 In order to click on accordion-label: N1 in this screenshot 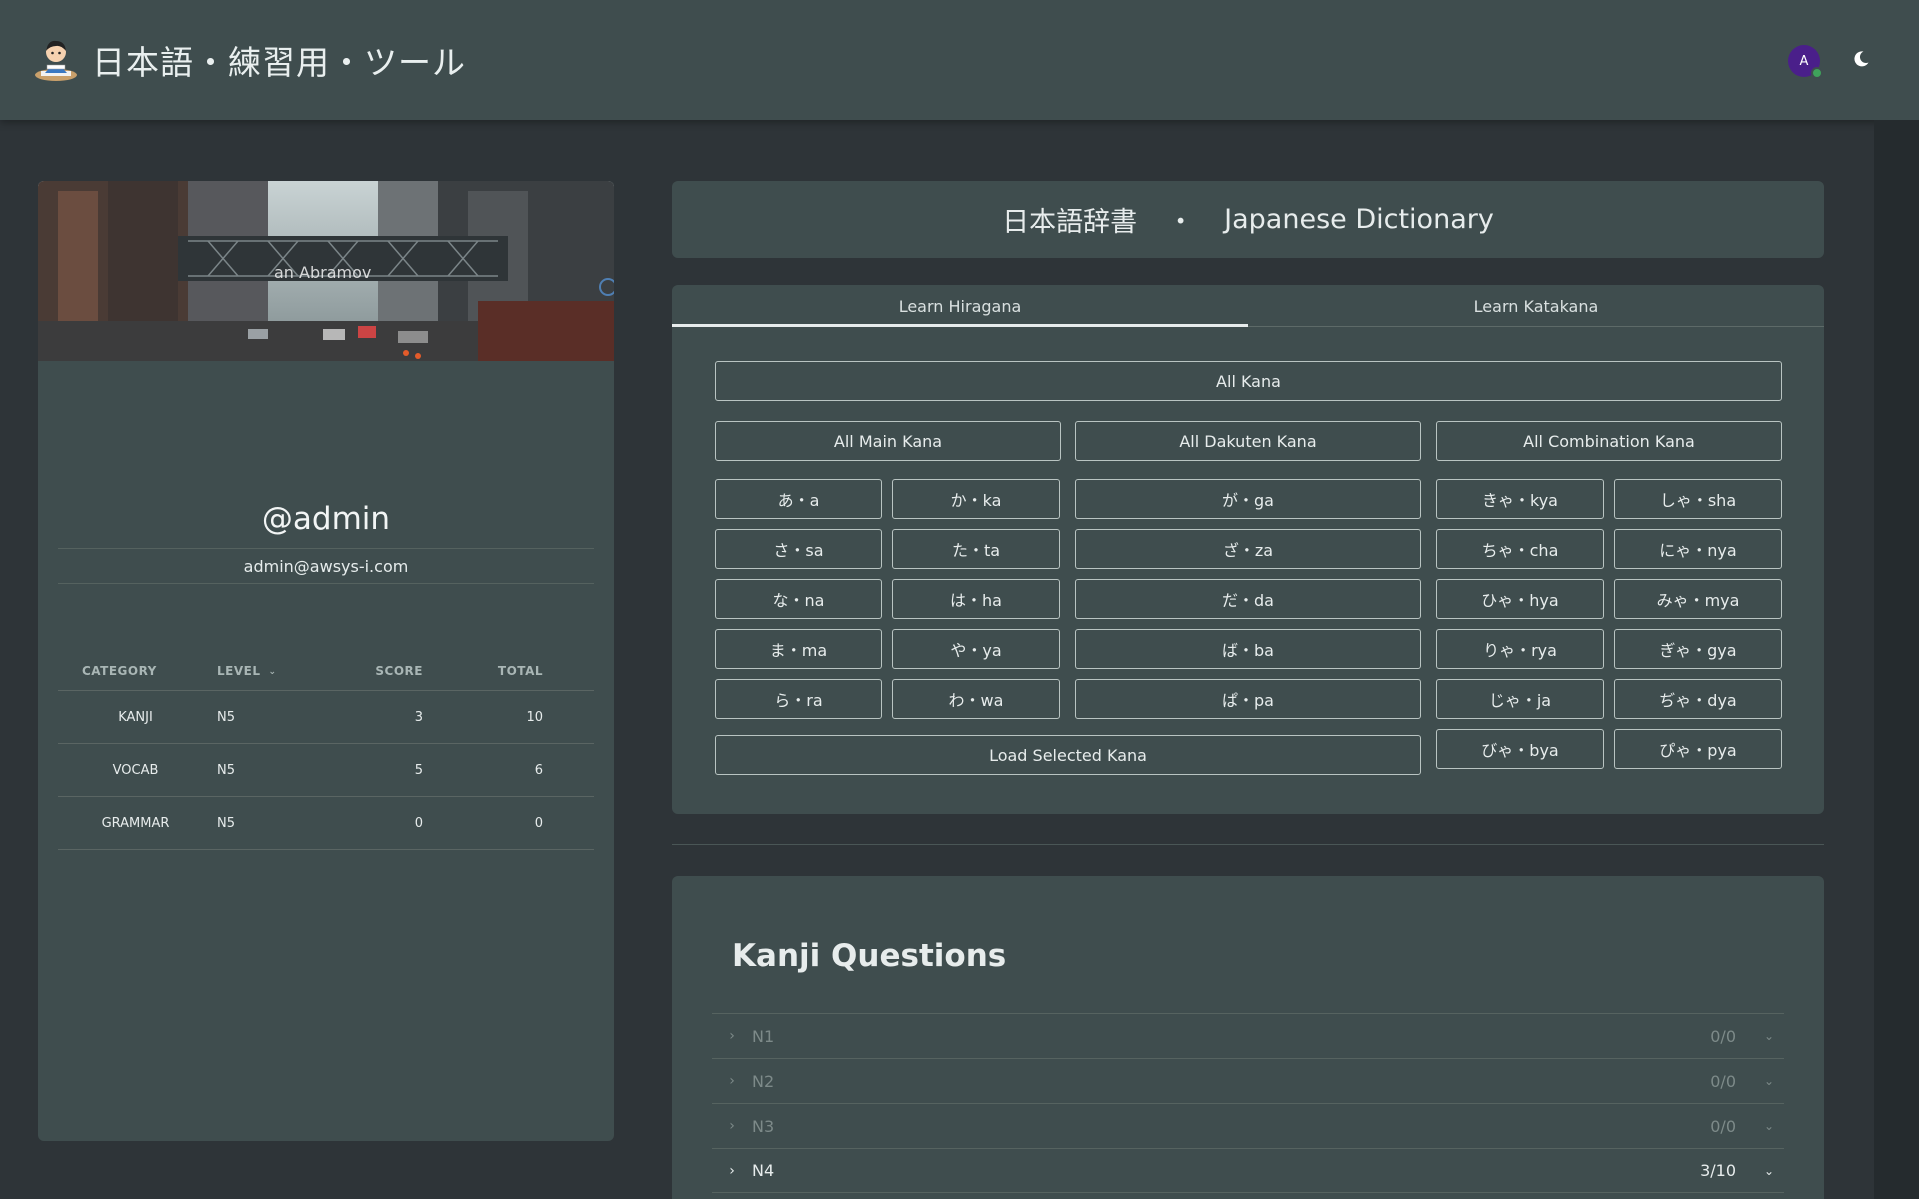, I will do `click(763, 1036)`.